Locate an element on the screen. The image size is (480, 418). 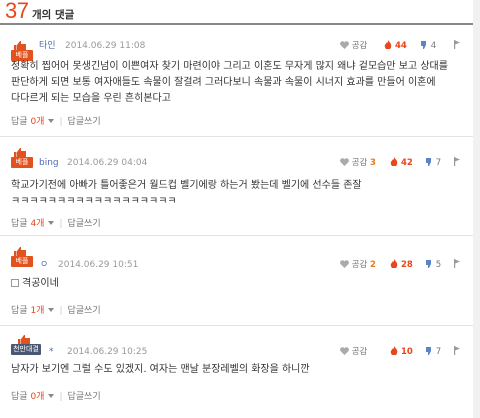
comment-date: 2014.06.29 11:08 is located at coordinates (105, 46).